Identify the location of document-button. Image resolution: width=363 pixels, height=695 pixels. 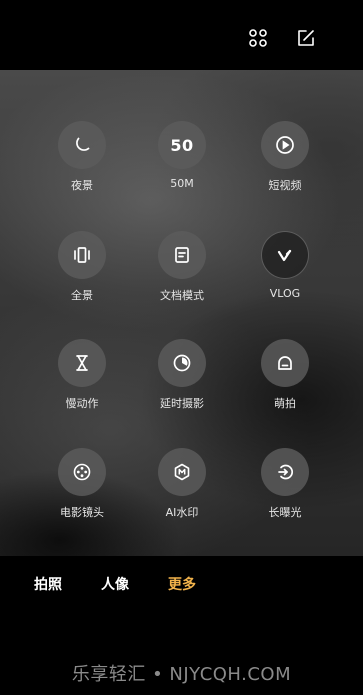
(182, 255).